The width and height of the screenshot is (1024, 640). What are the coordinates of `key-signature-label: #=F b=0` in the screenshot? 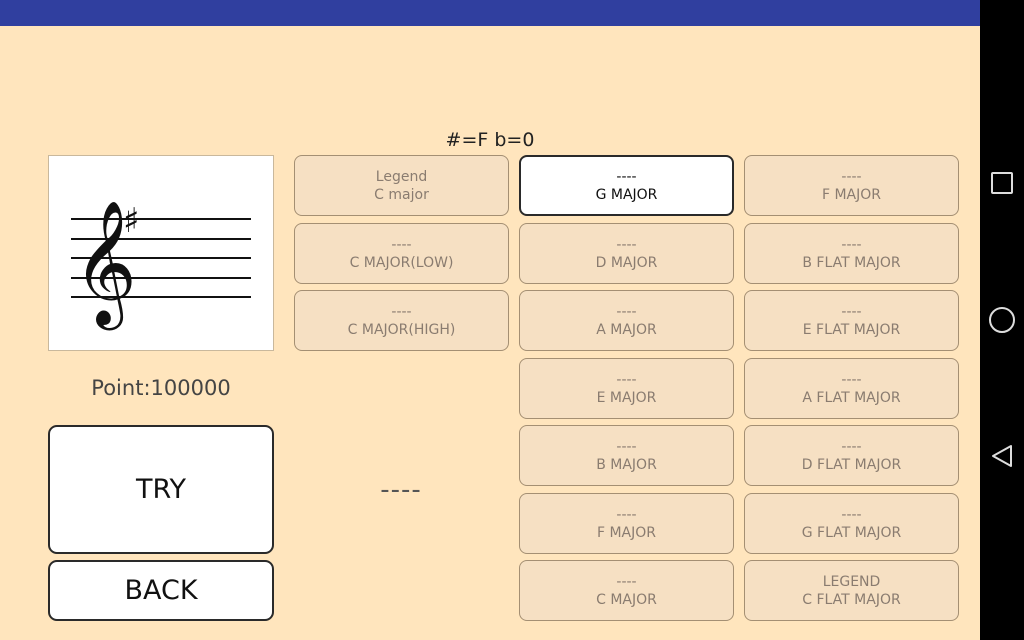 It's located at (490, 140).